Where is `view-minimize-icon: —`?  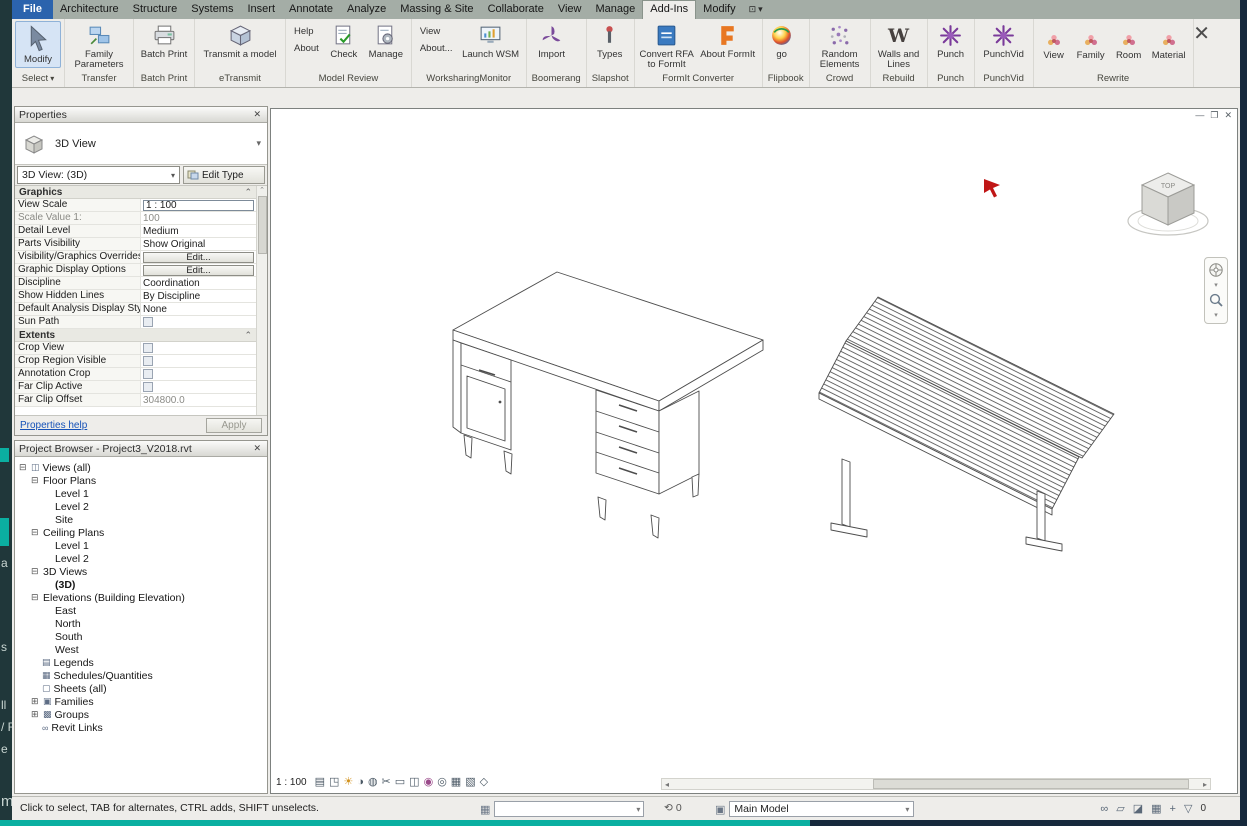 view-minimize-icon: — is located at coordinates (1199, 115).